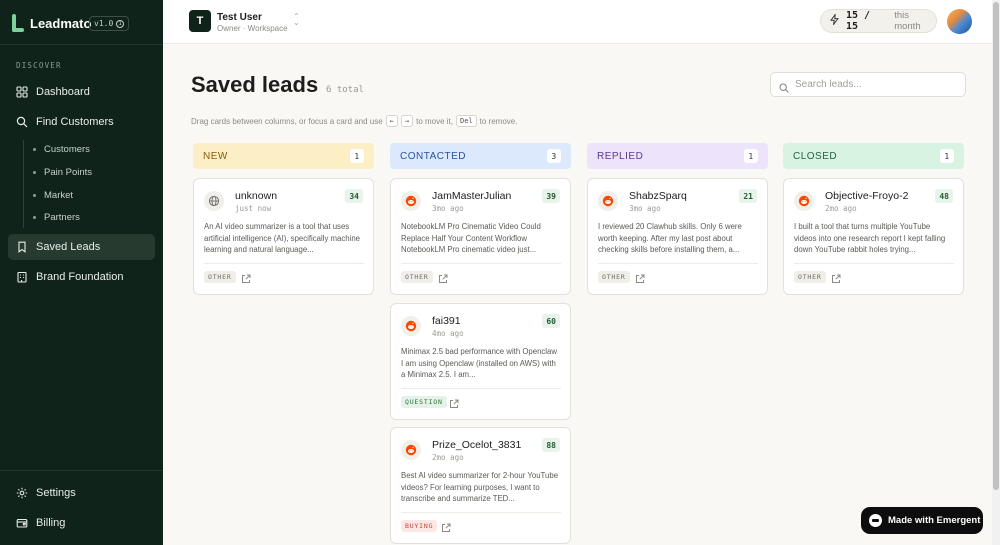  Describe the element at coordinates (878, 21) in the screenshot. I see `credits-indicator: 15 / 15 this month` at that location.